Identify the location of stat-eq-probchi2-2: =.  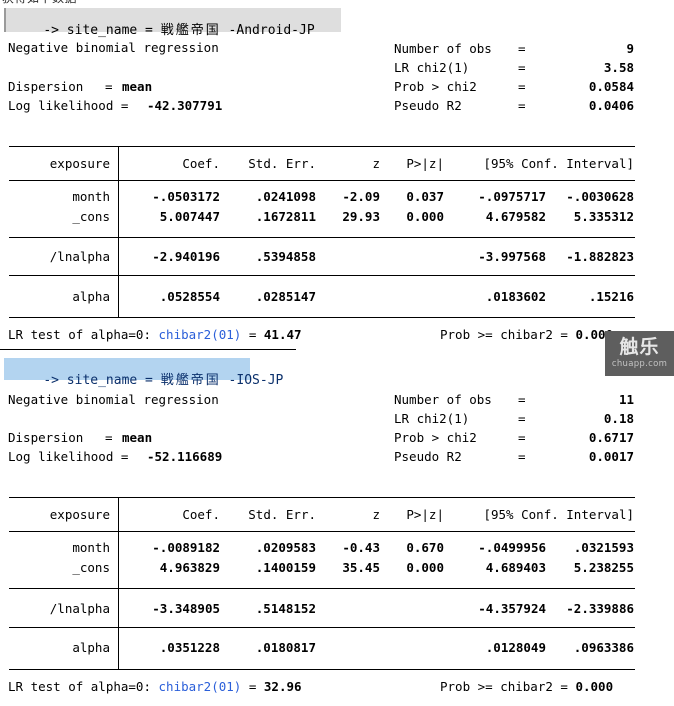
(522, 437).